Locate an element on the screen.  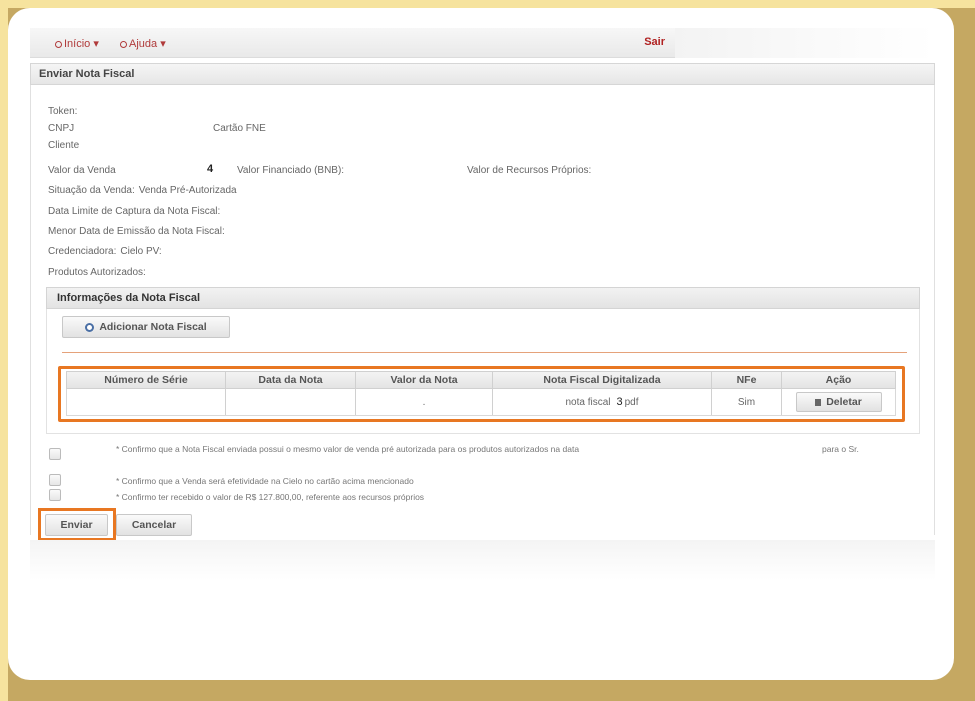
left-border is located at coordinates (4, 350).